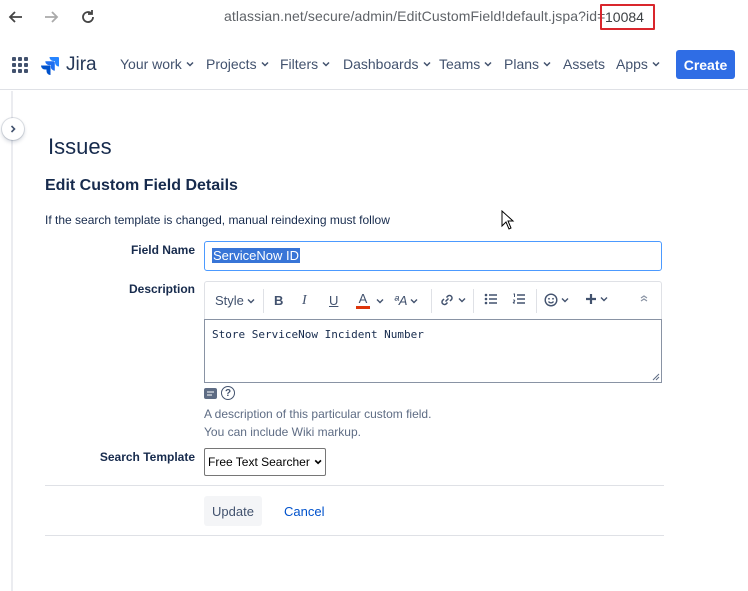 This screenshot has height=591, width=748. Describe the element at coordinates (210, 393) in the screenshot. I see `wiki-text-mode-icon` at that location.